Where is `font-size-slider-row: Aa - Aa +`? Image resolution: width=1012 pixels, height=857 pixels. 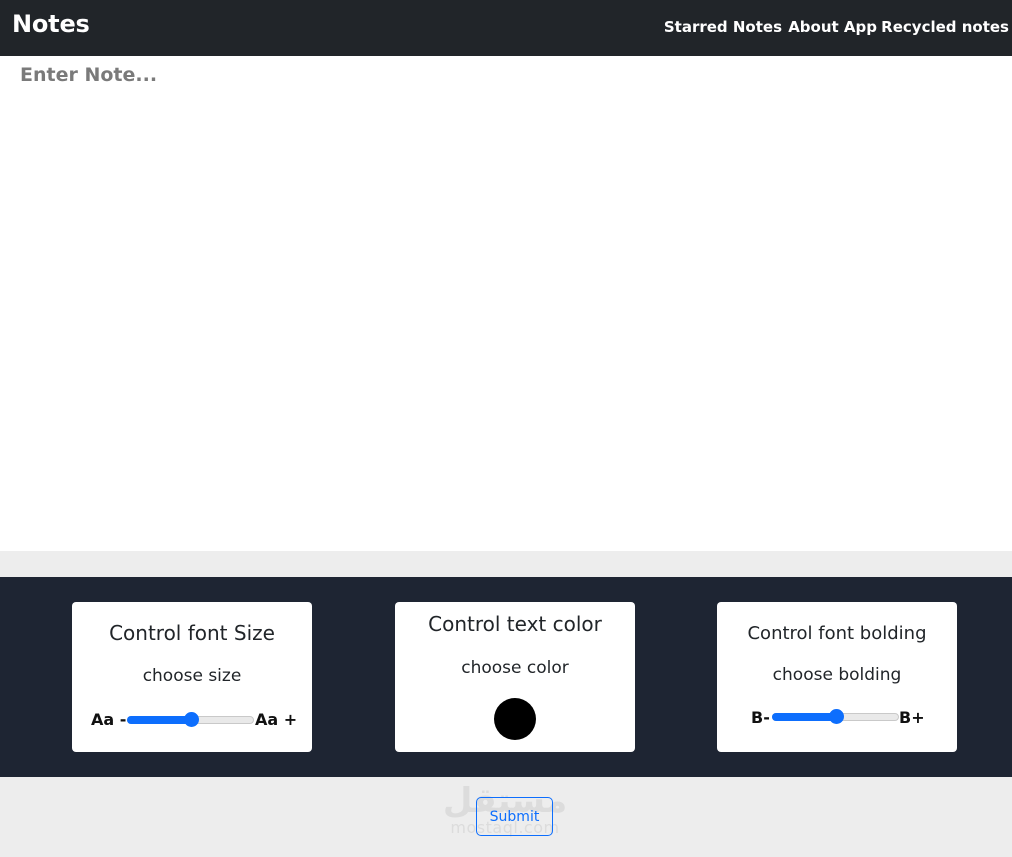 font-size-slider-row: Aa - Aa + is located at coordinates (192, 720).